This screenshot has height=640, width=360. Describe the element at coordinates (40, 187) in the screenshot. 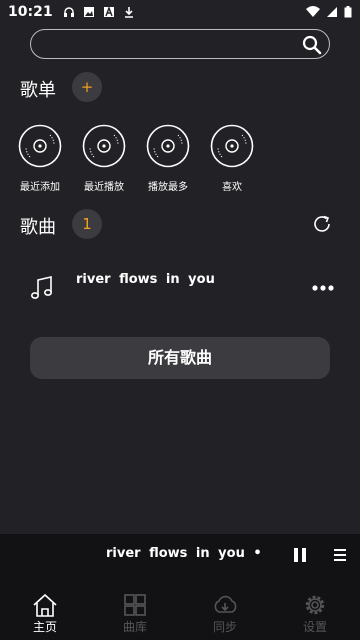

I see `playlist-label: 最近添加` at that location.